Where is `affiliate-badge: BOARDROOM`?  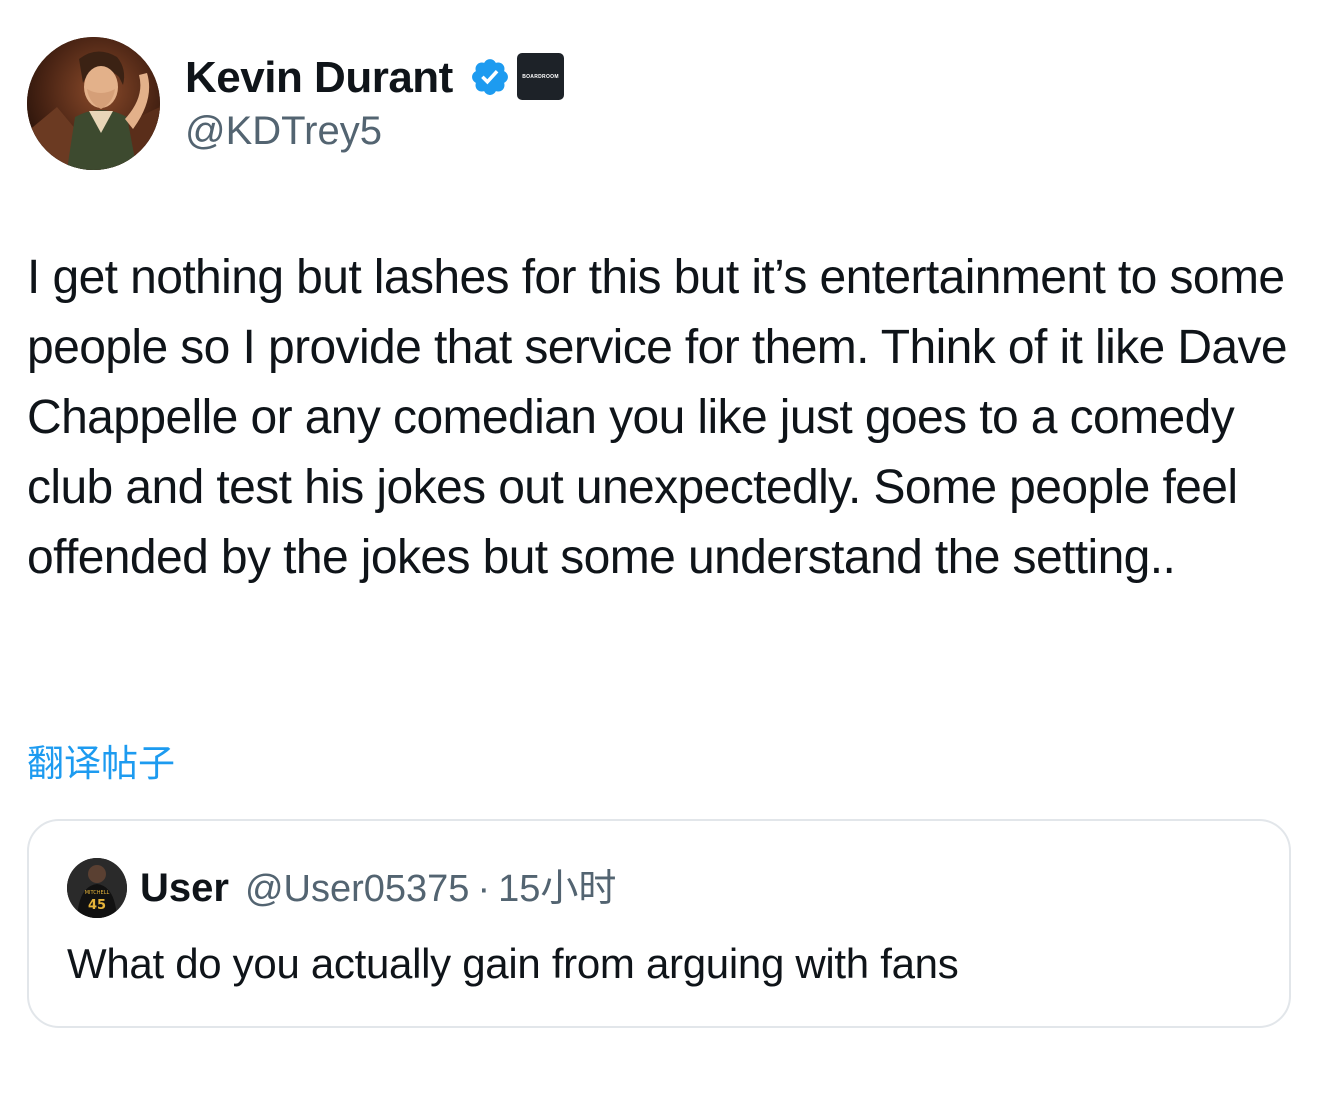
affiliate-badge: BOARDROOM is located at coordinates (540, 76).